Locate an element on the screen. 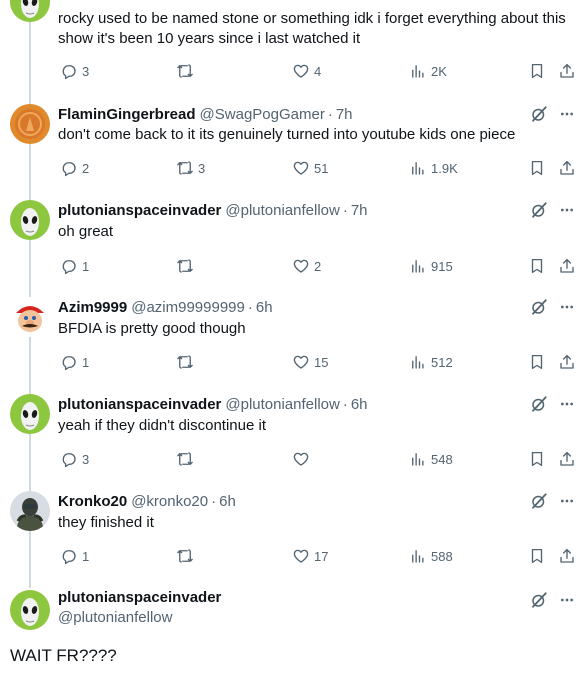 The image size is (585, 673). tweet-header: Kronko20 @kronko20 · 6h is located at coordinates (147, 501).